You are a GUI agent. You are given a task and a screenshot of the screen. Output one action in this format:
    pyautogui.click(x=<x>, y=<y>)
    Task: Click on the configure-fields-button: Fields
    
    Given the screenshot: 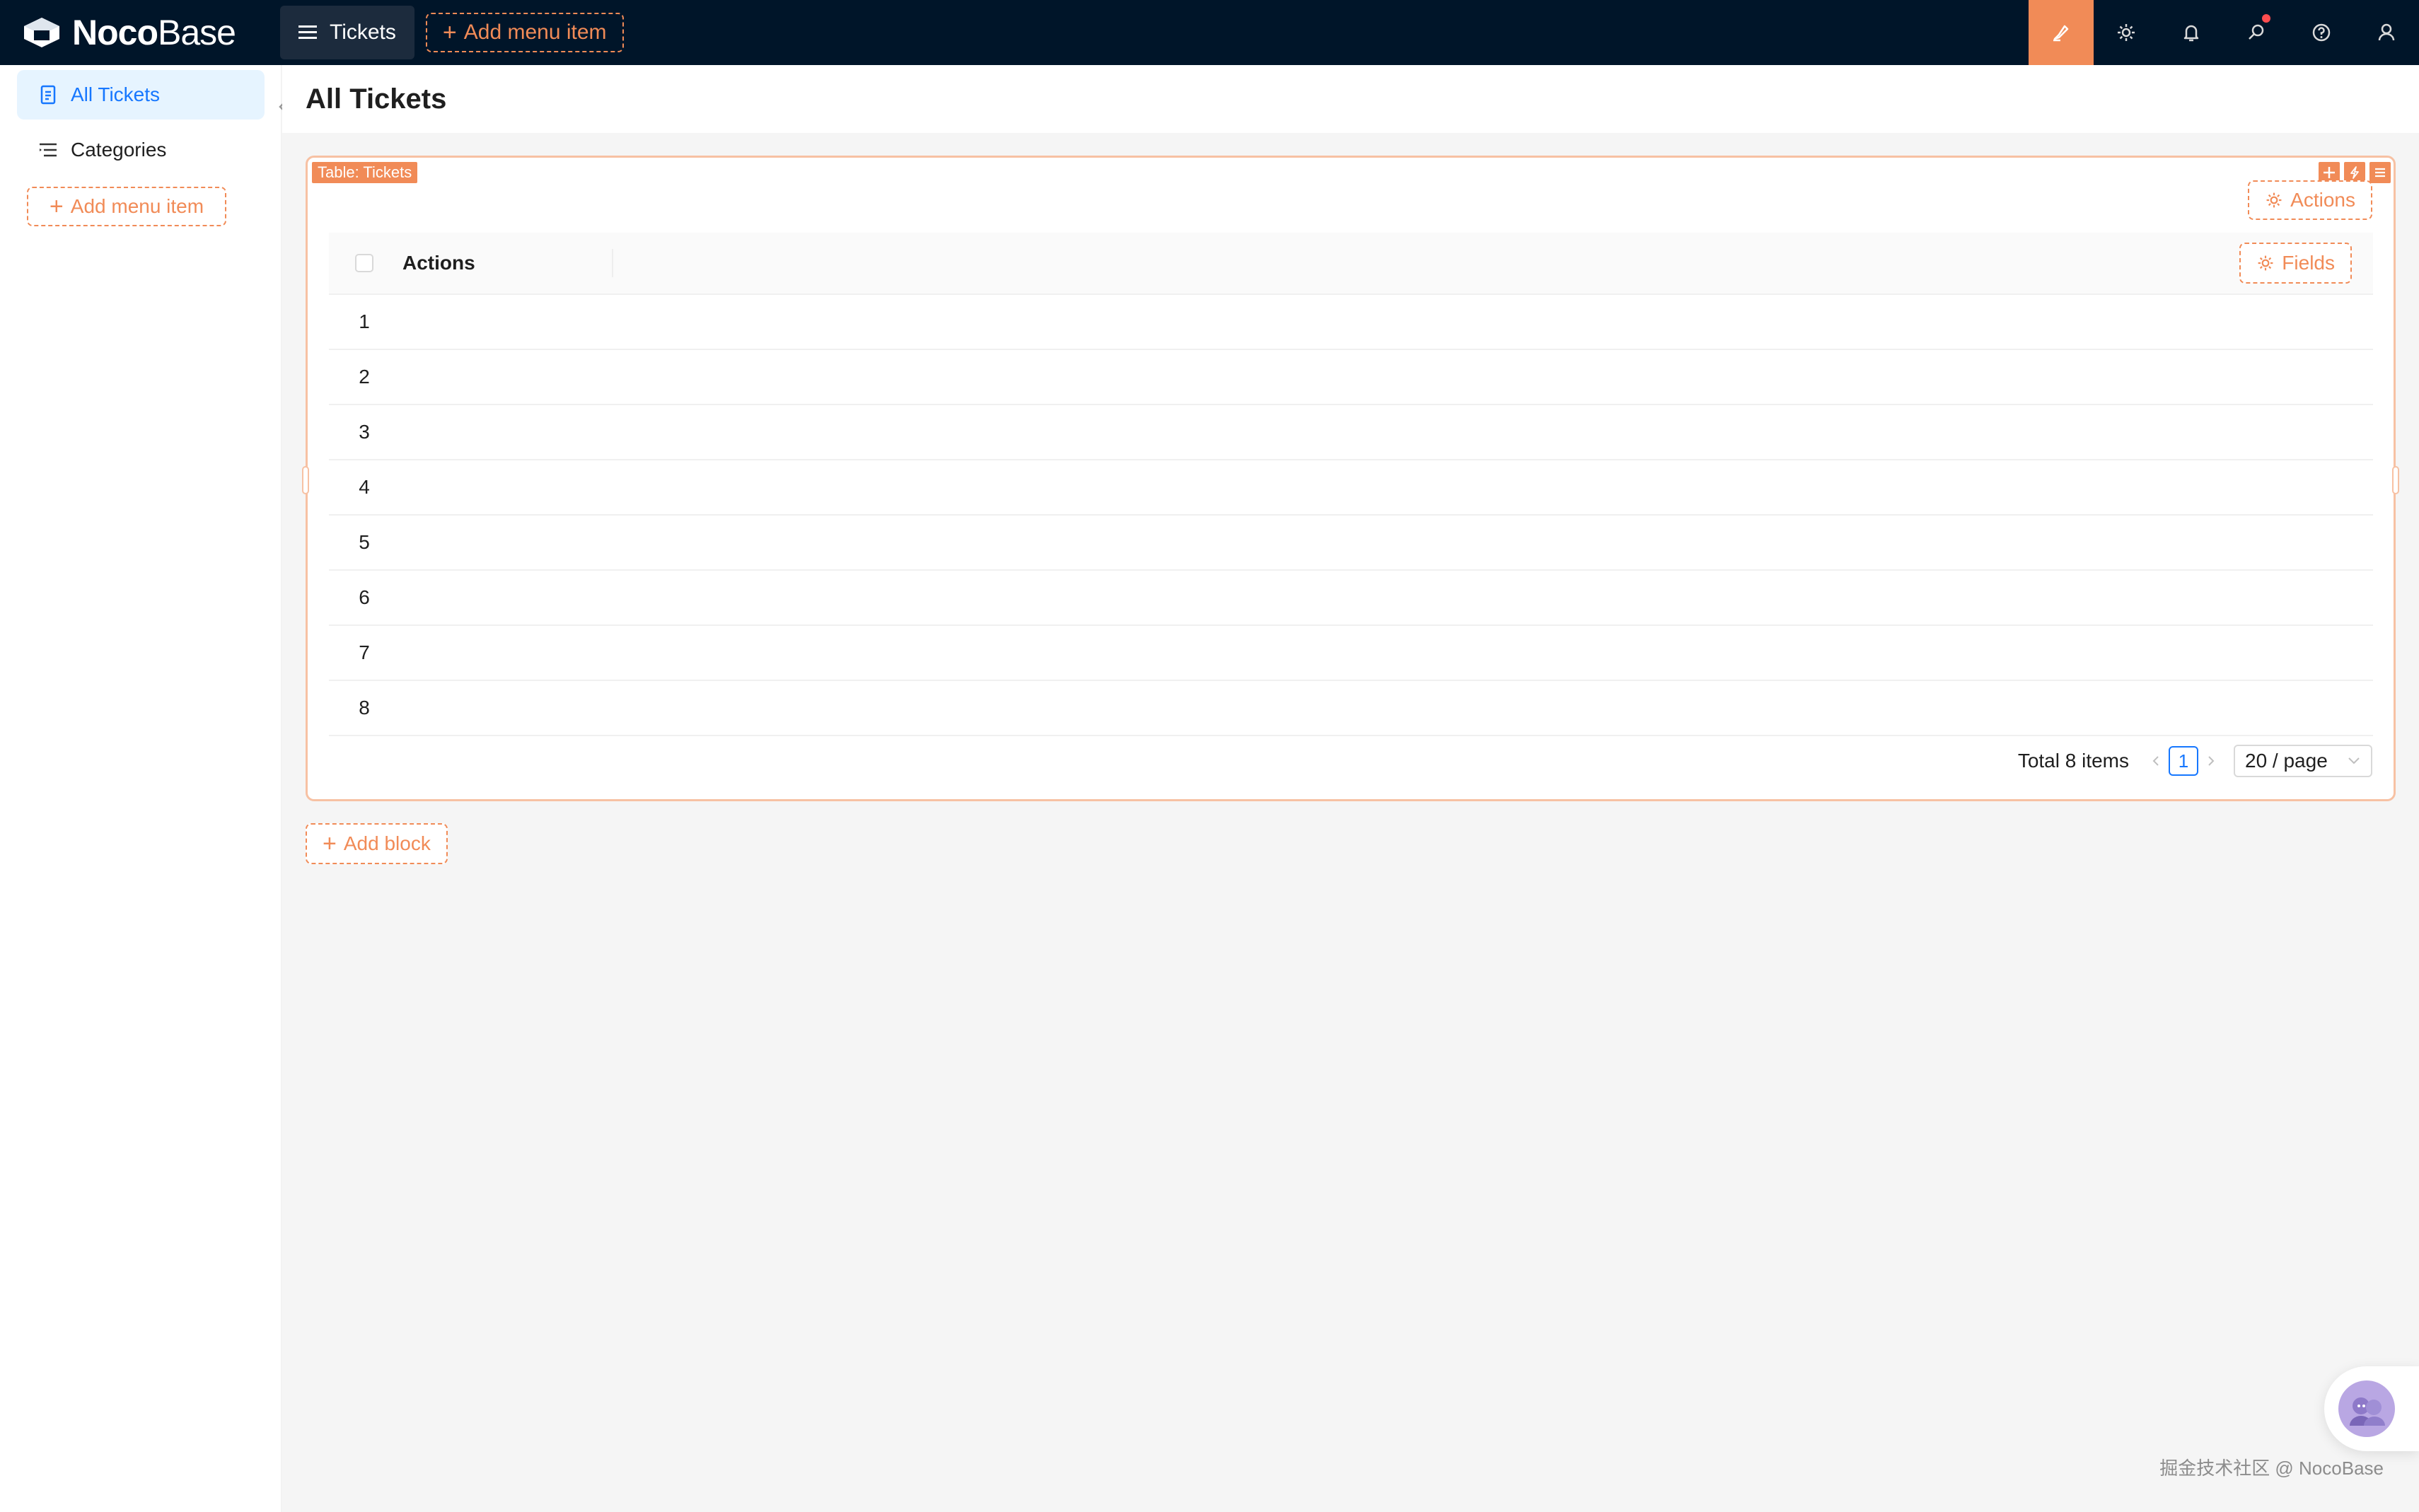 What is the action you would take?
    pyautogui.click(x=2296, y=263)
    